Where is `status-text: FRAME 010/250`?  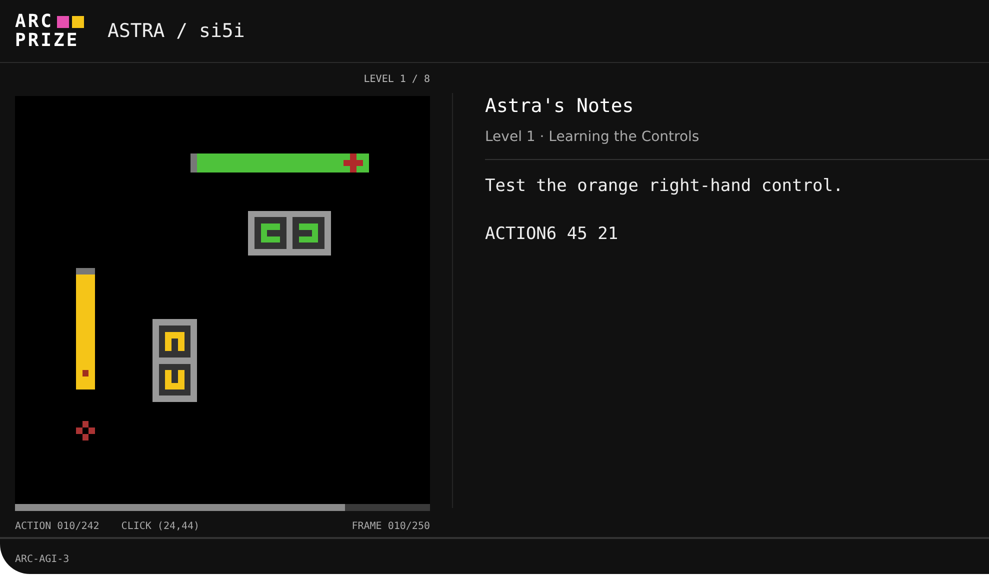 status-text: FRAME 010/250 is located at coordinates (391, 526).